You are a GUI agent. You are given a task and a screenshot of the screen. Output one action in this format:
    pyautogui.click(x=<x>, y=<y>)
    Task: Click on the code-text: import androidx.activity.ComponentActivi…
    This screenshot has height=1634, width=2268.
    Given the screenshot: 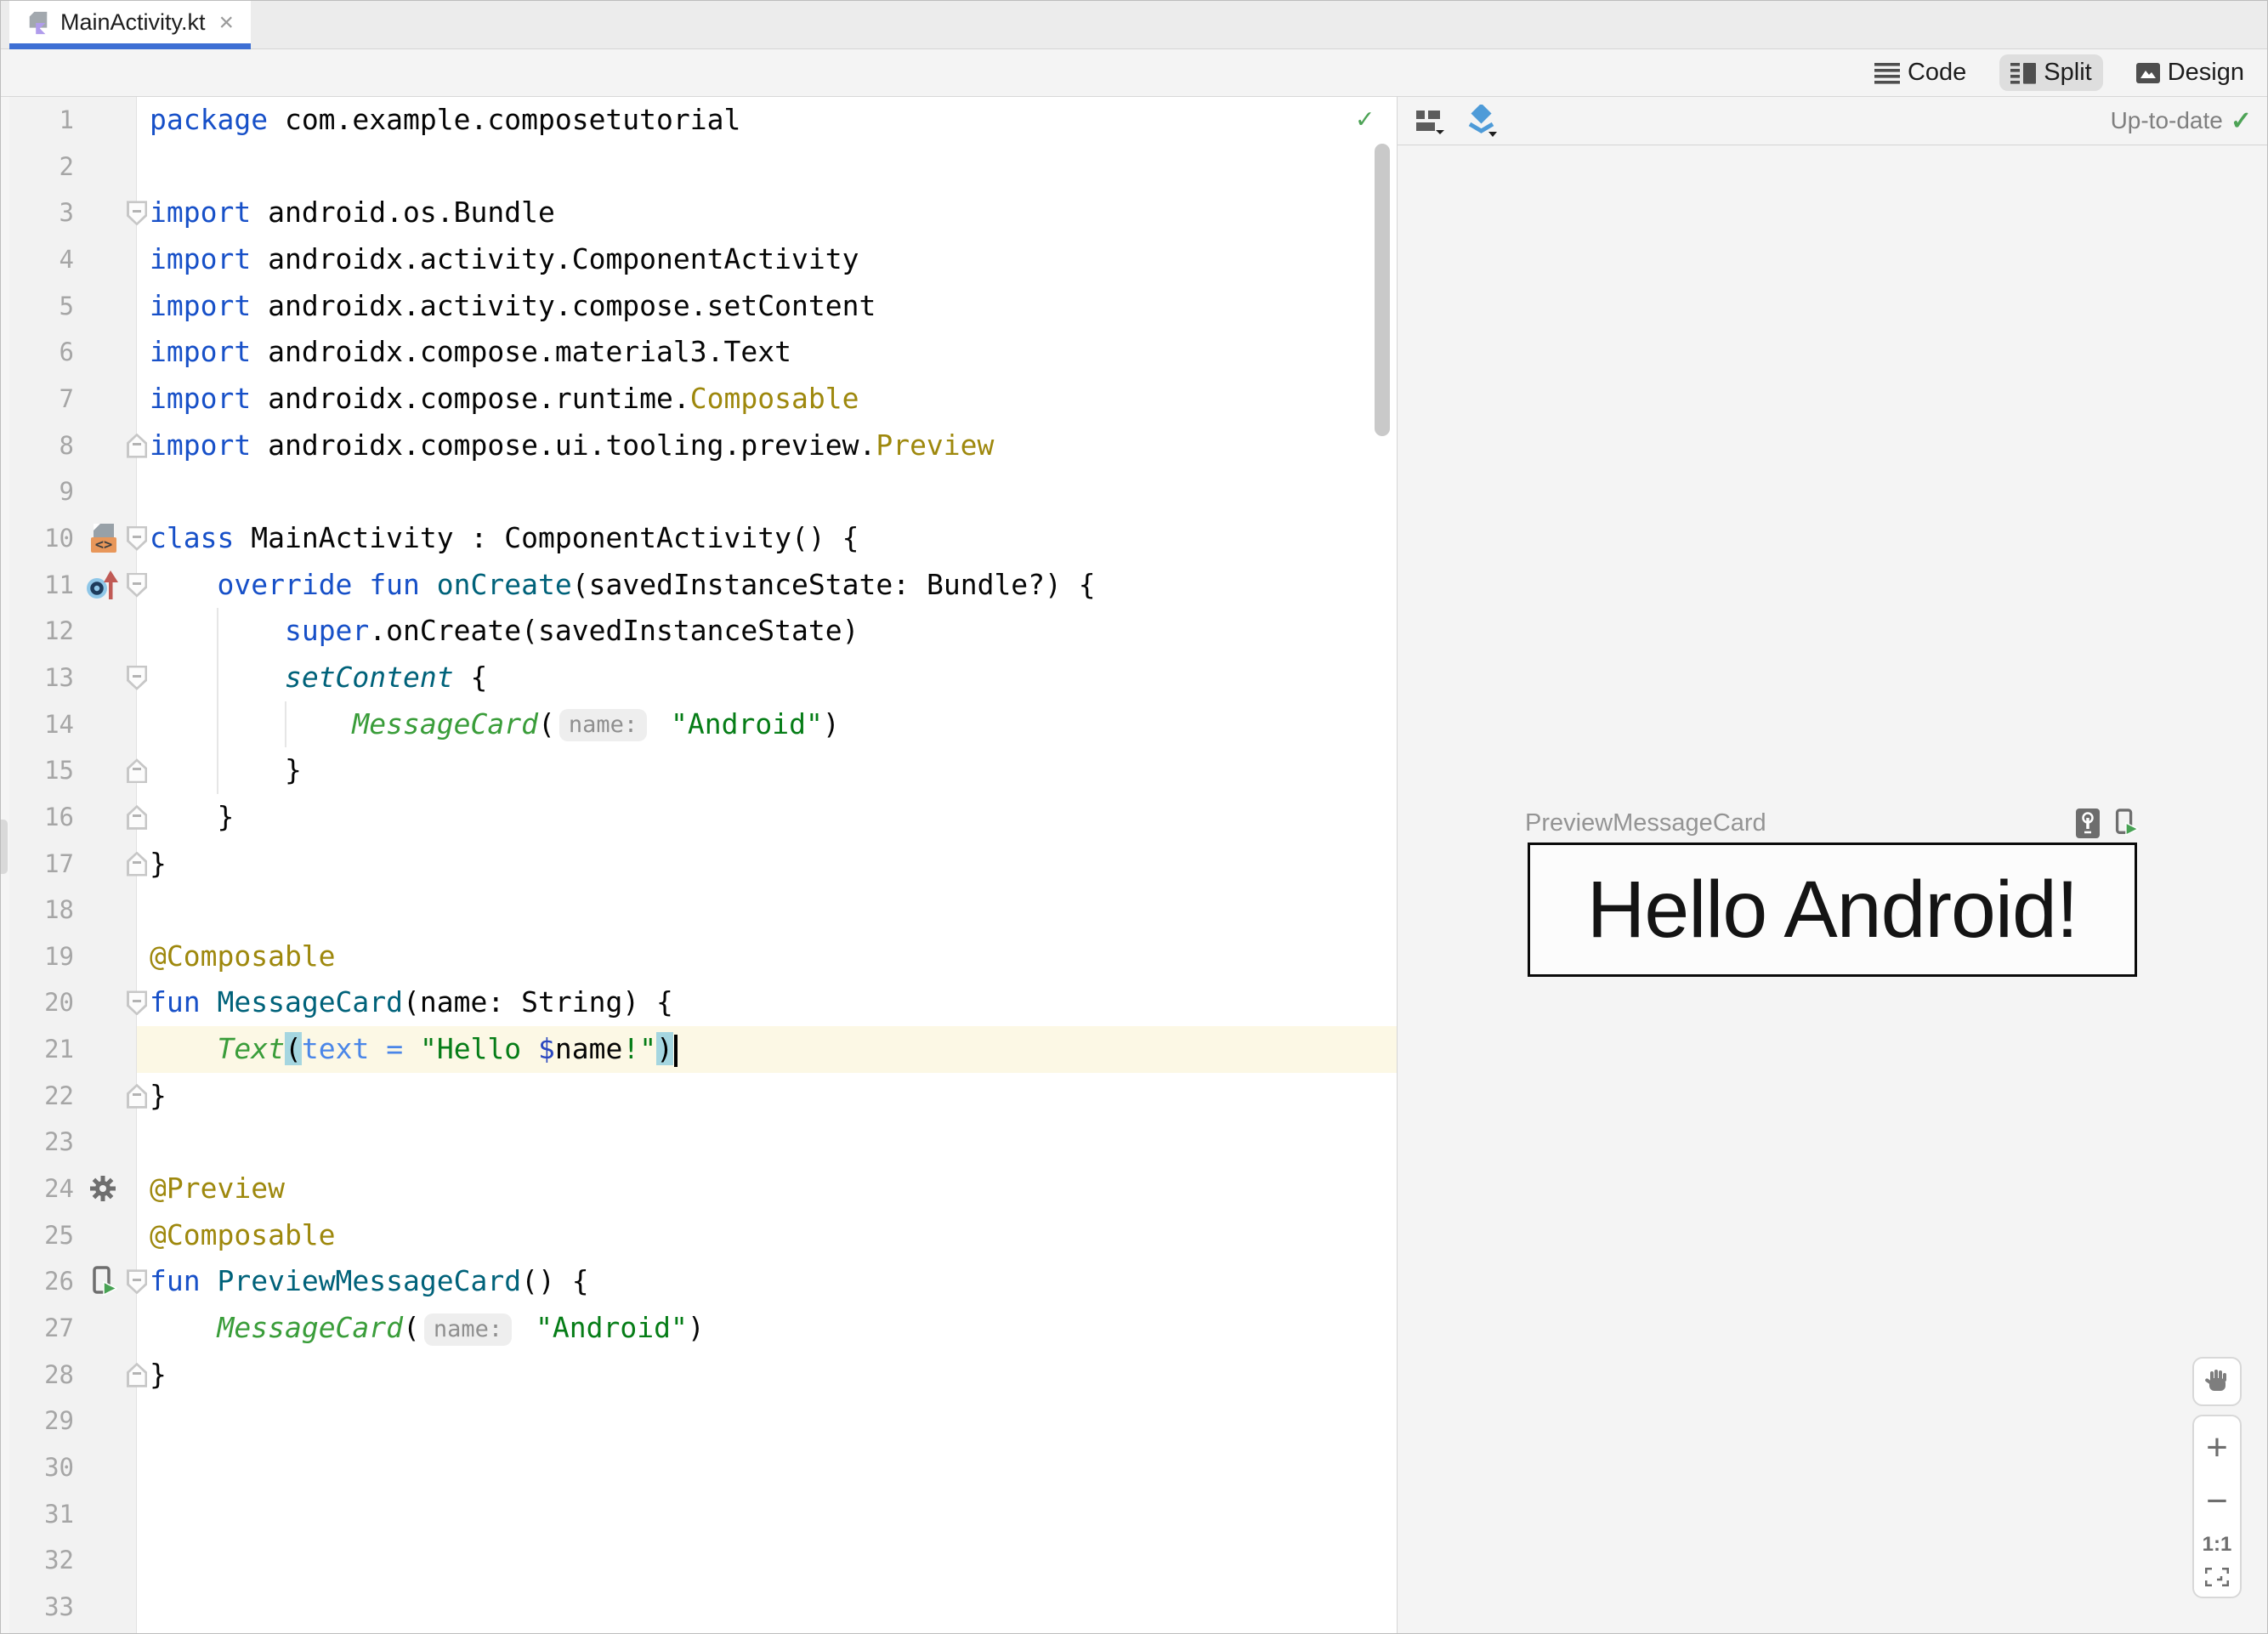 What is the action you would take?
    pyautogui.click(x=767, y=259)
    